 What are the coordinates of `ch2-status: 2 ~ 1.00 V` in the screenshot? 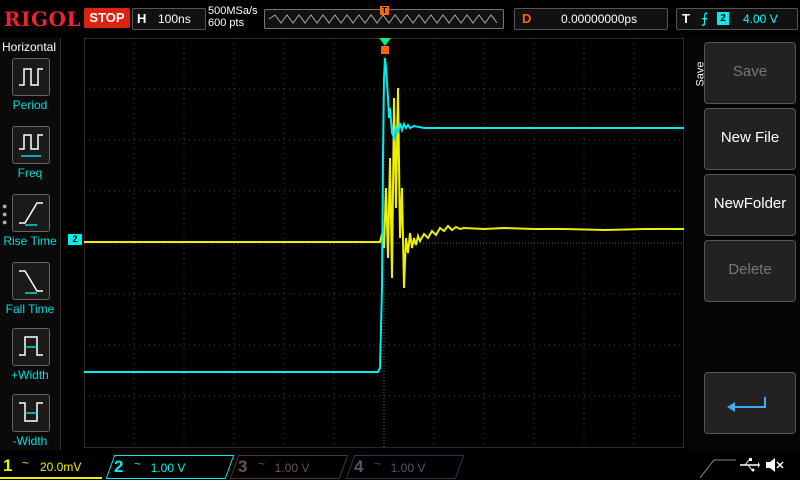 It's located at (170, 467).